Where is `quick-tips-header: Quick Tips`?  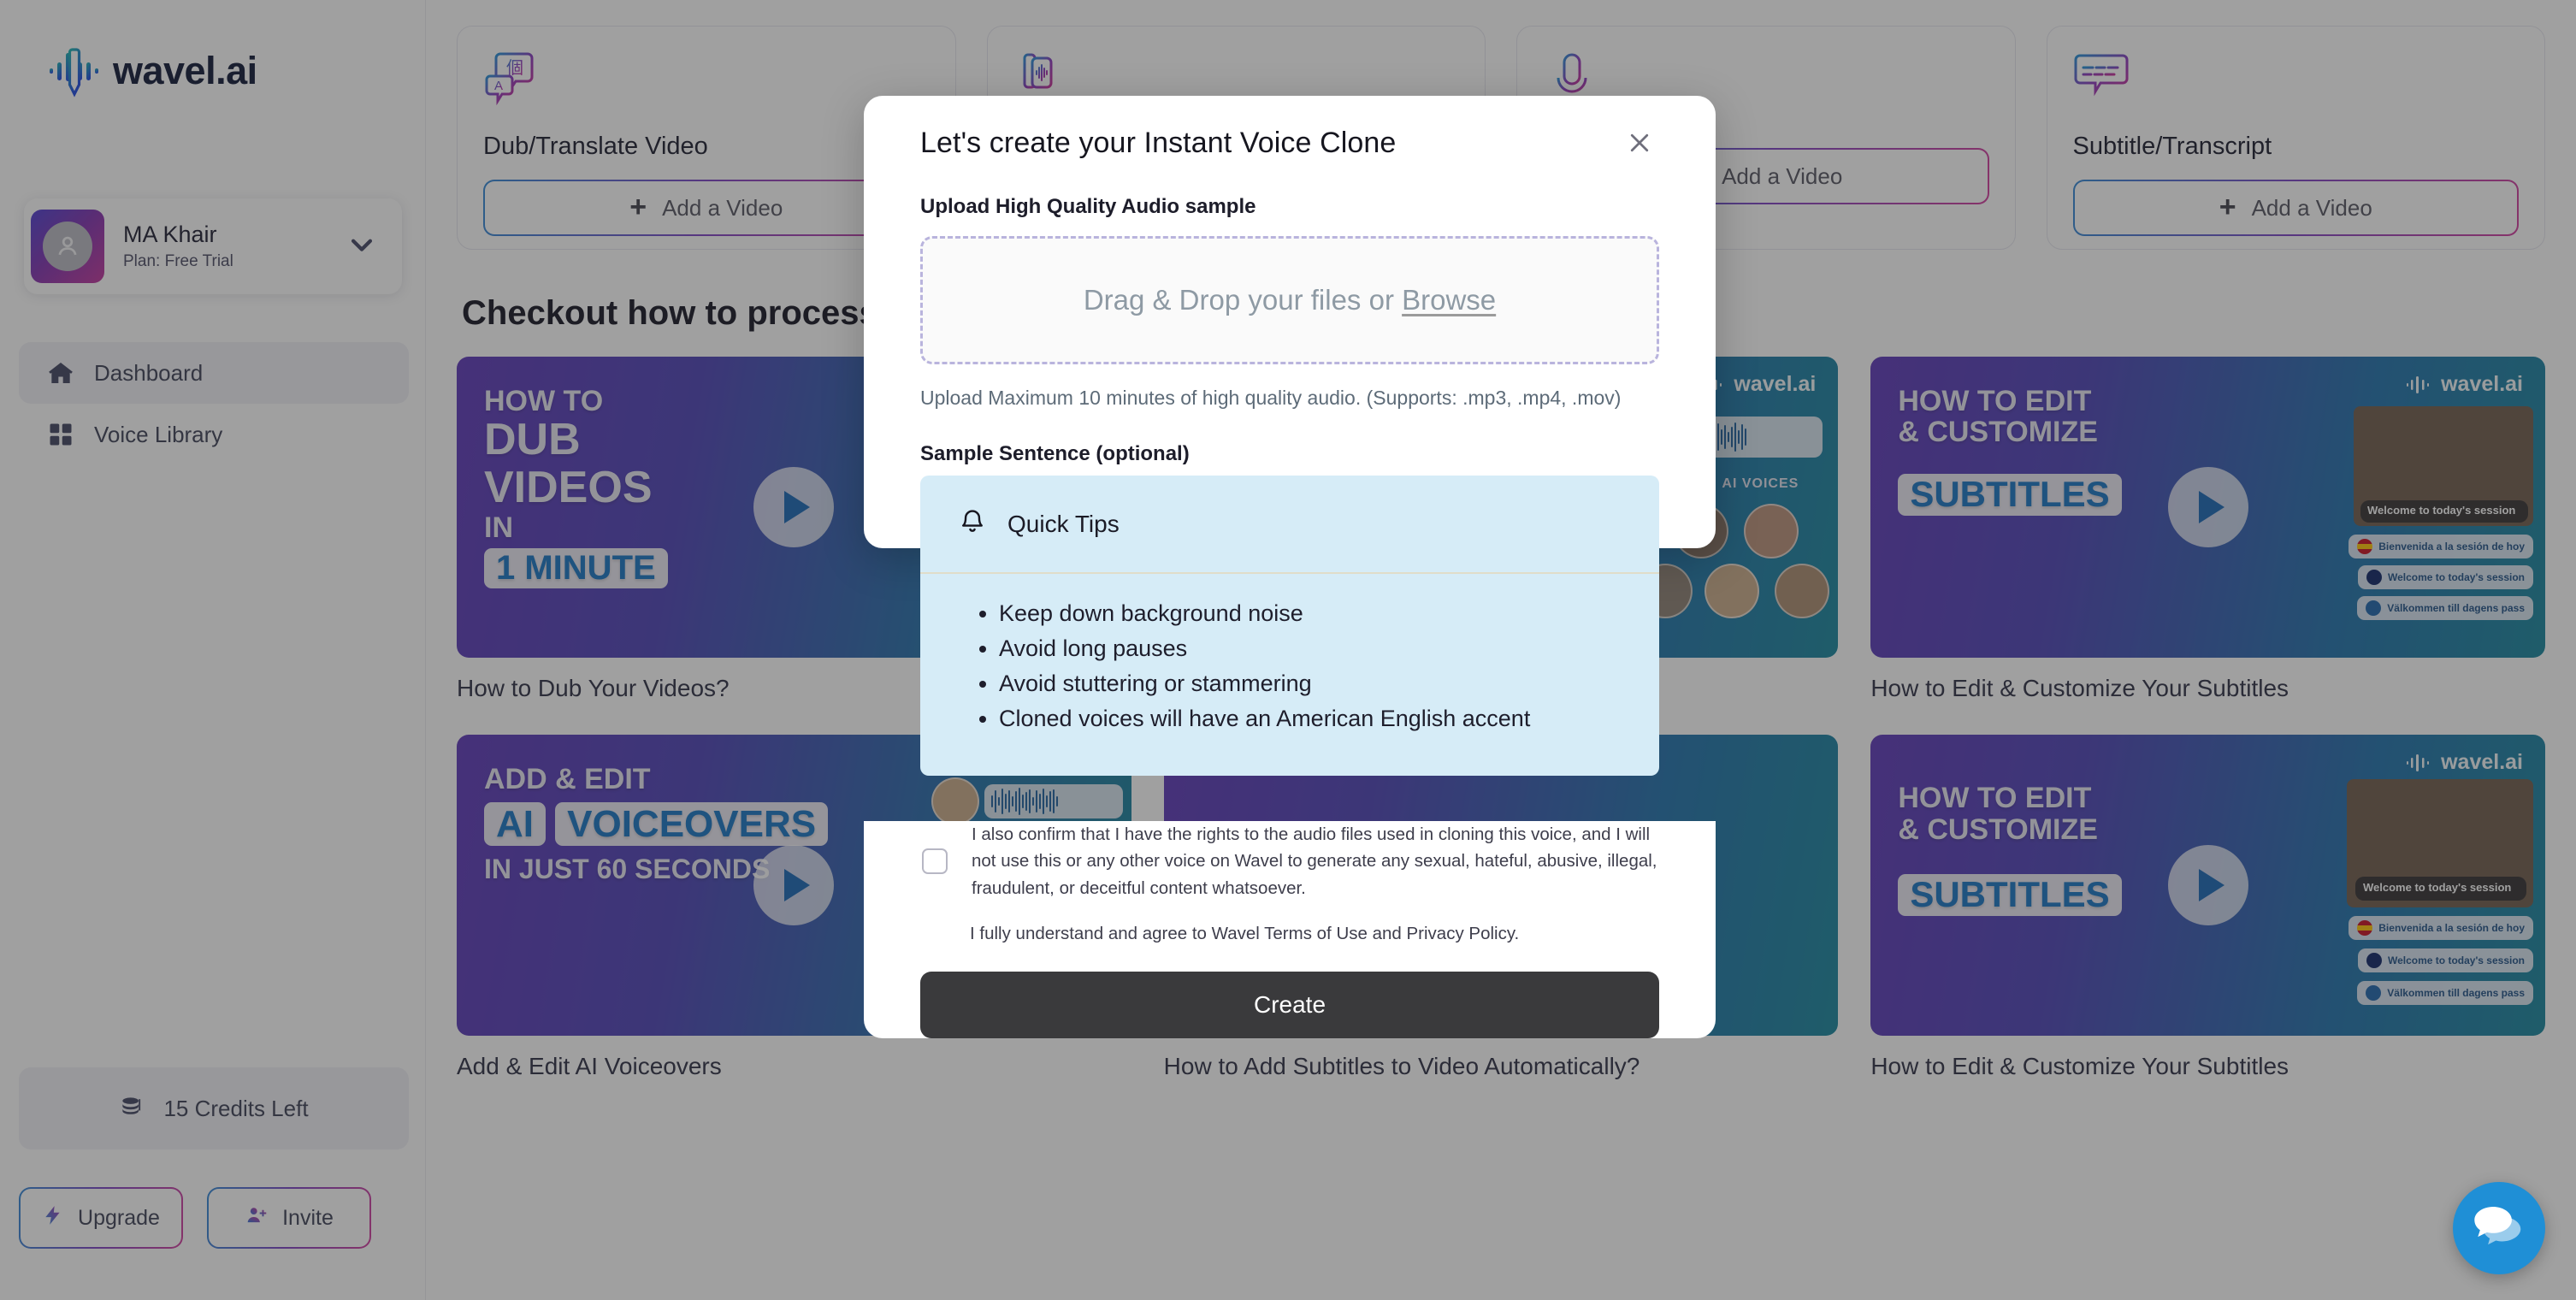 quick-tips-header: Quick Tips is located at coordinates (1289, 525).